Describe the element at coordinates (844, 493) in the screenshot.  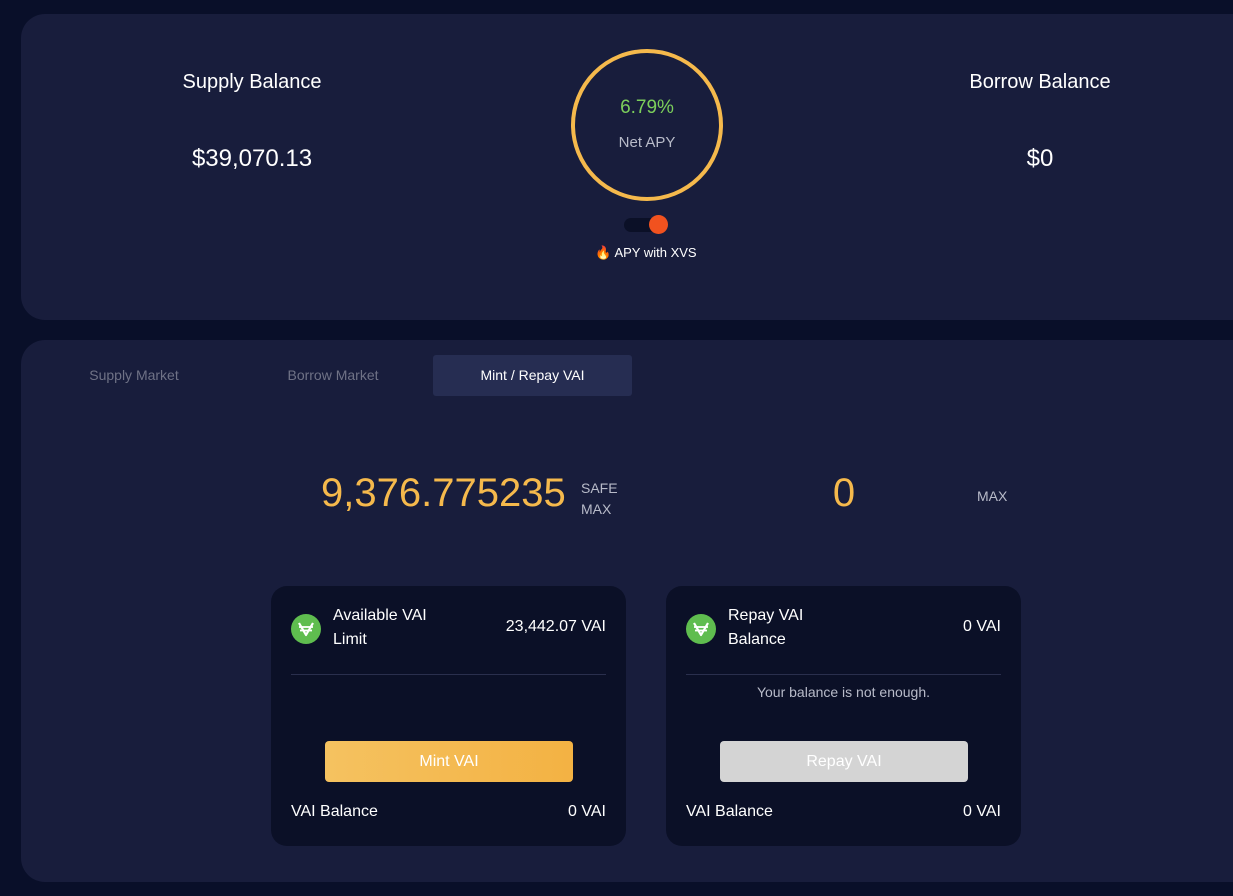
I see `repay-amount-input: 0` at that location.